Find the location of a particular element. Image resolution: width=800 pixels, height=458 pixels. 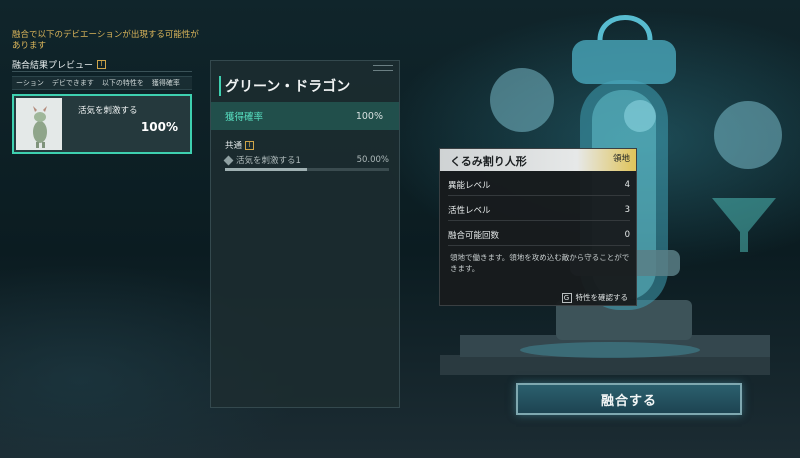

trait-name: 活気を刺激する1 is located at coordinates (268, 161).